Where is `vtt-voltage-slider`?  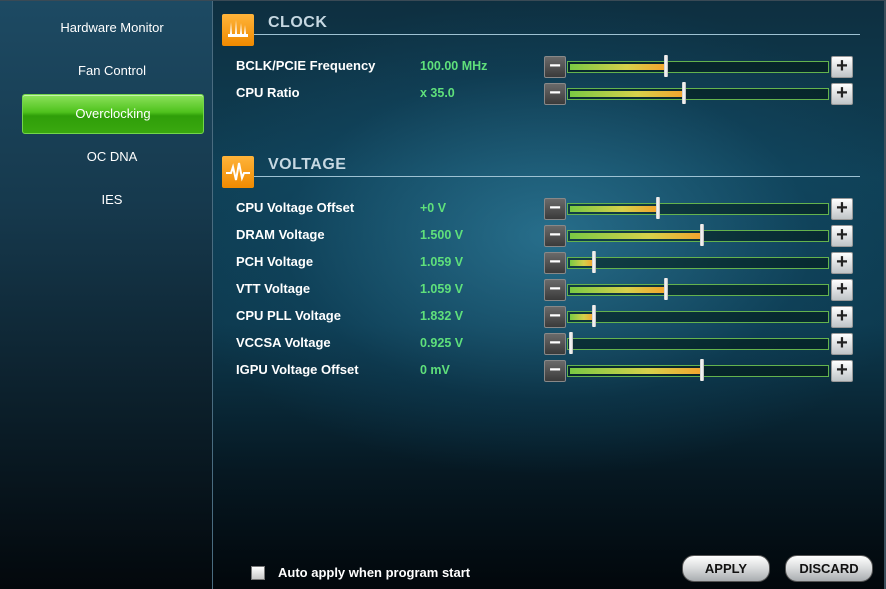
vtt-voltage-slider is located at coordinates (698, 289).